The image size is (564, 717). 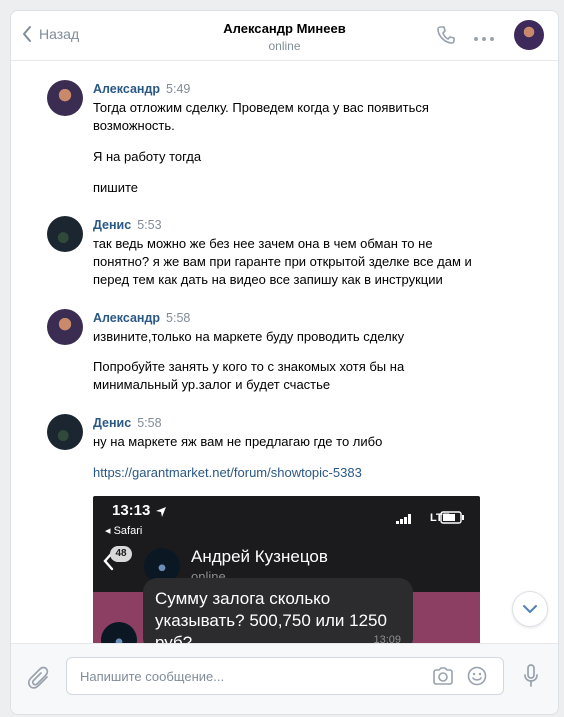 I want to click on message-meta: Денис 5:58, so click(x=127, y=423).